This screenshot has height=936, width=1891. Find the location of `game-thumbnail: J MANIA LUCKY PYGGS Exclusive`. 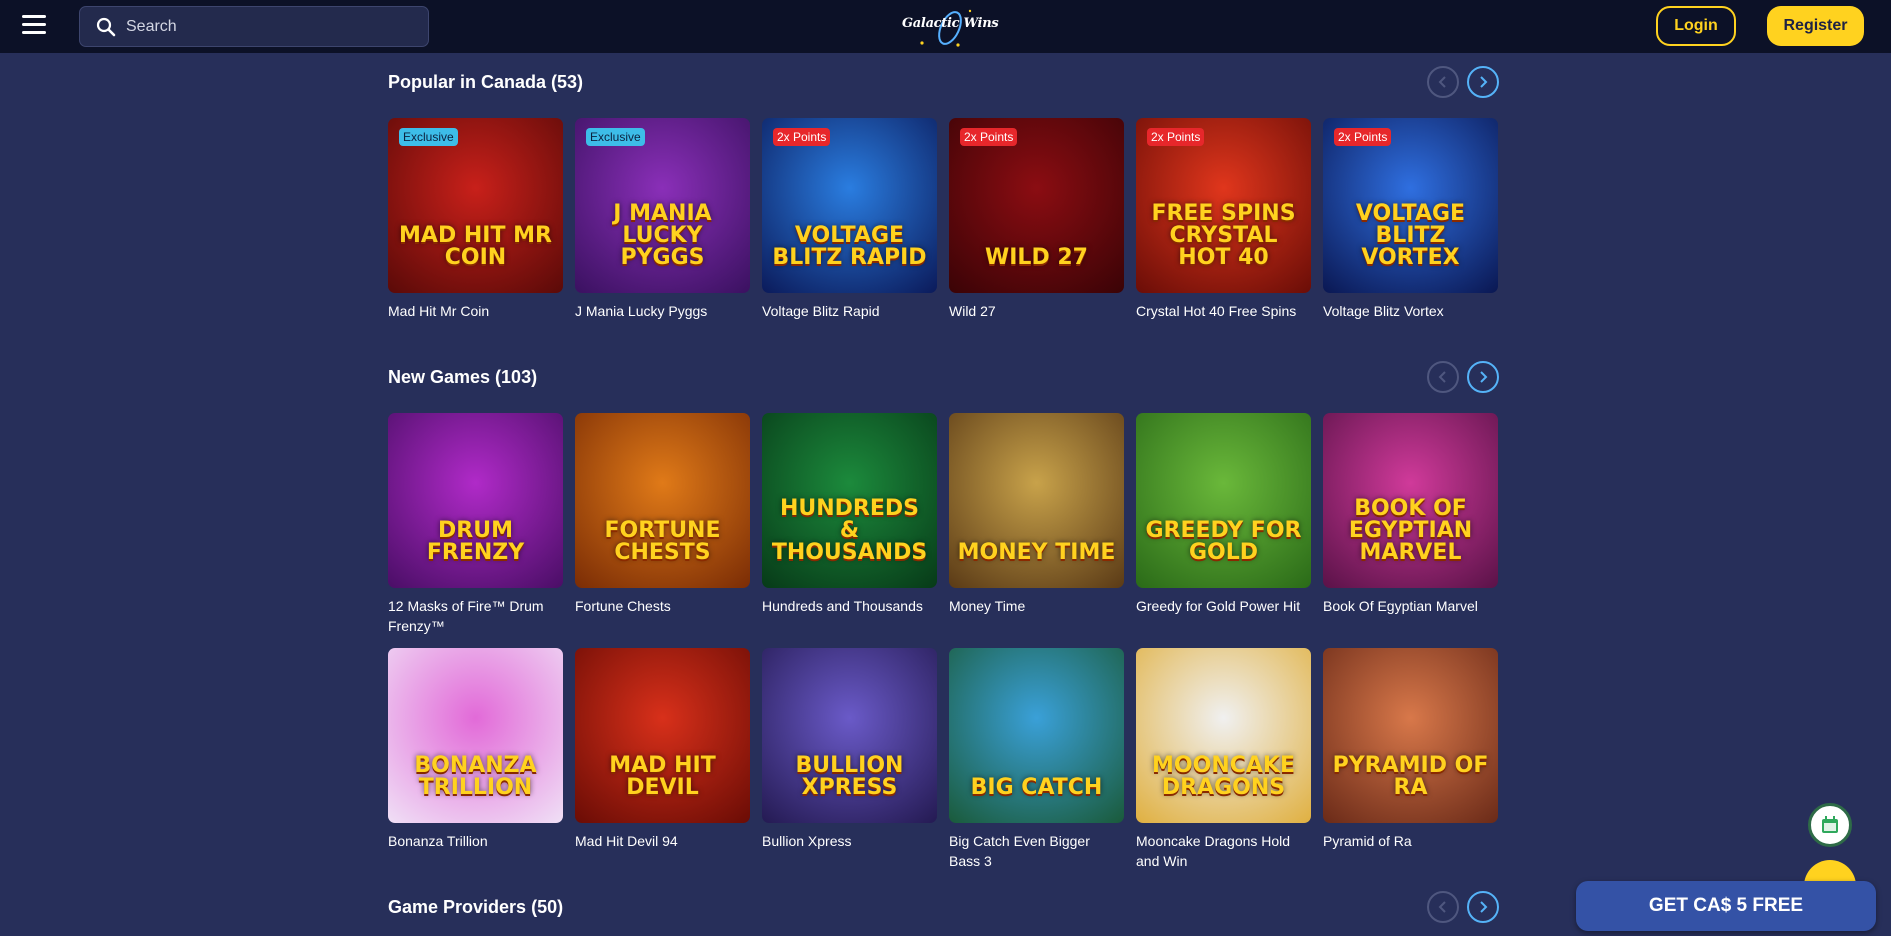

game-thumbnail: J MANIA LUCKY PYGGS Exclusive is located at coordinates (662, 205).